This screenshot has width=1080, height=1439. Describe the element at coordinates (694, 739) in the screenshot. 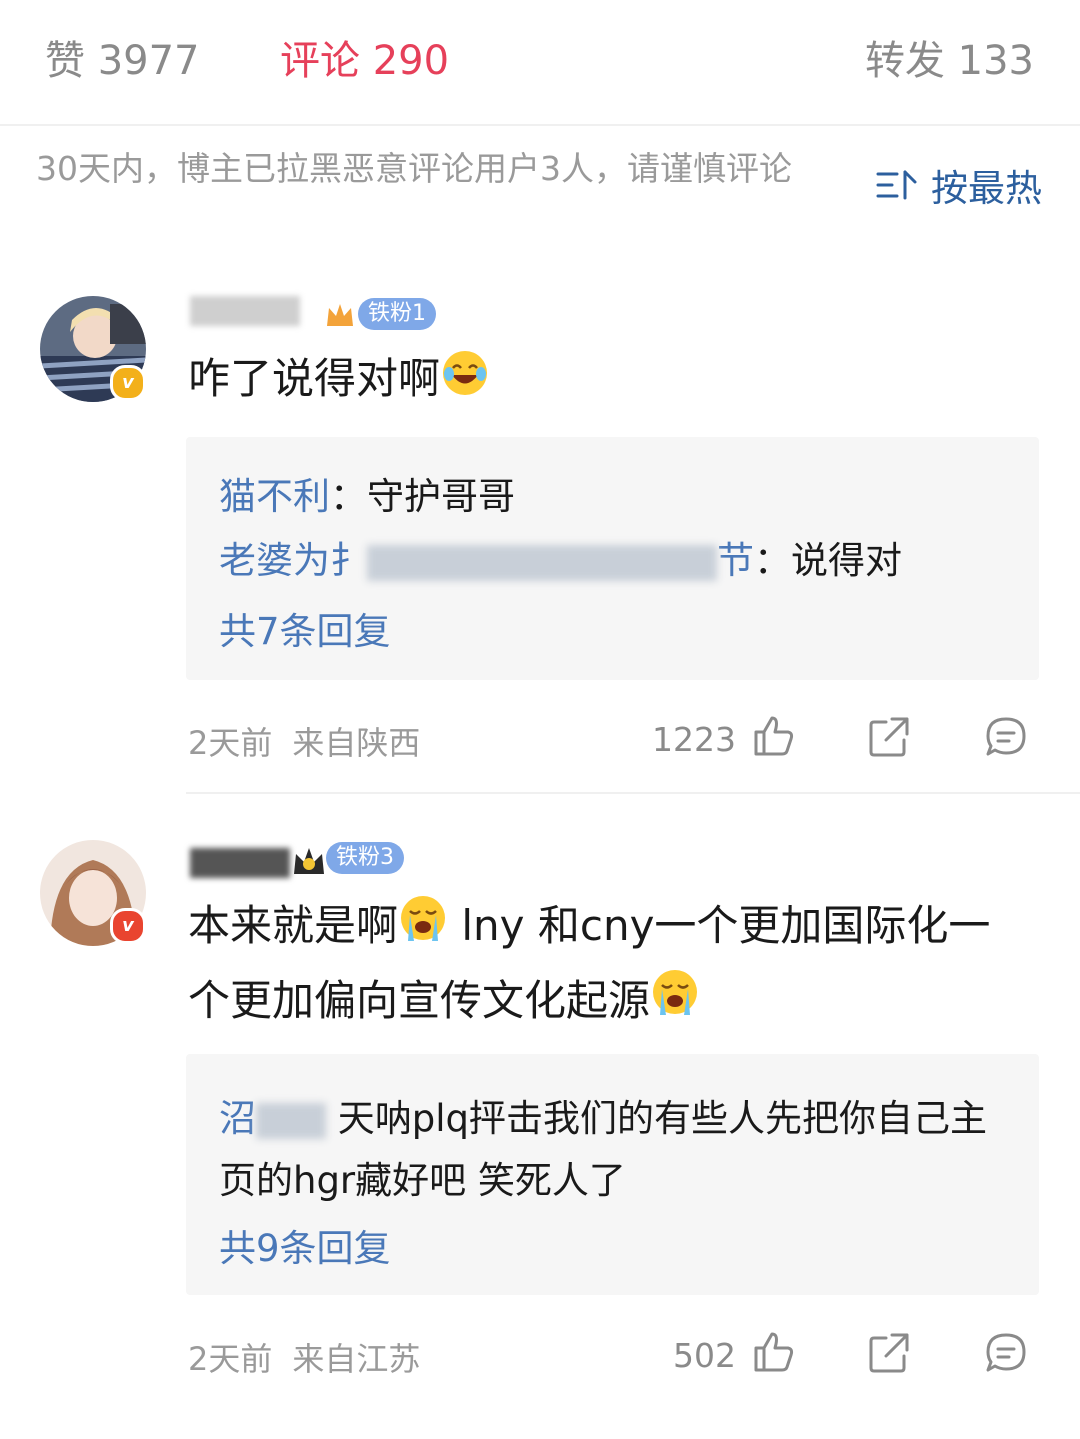

I see `like-count: 1223` at that location.